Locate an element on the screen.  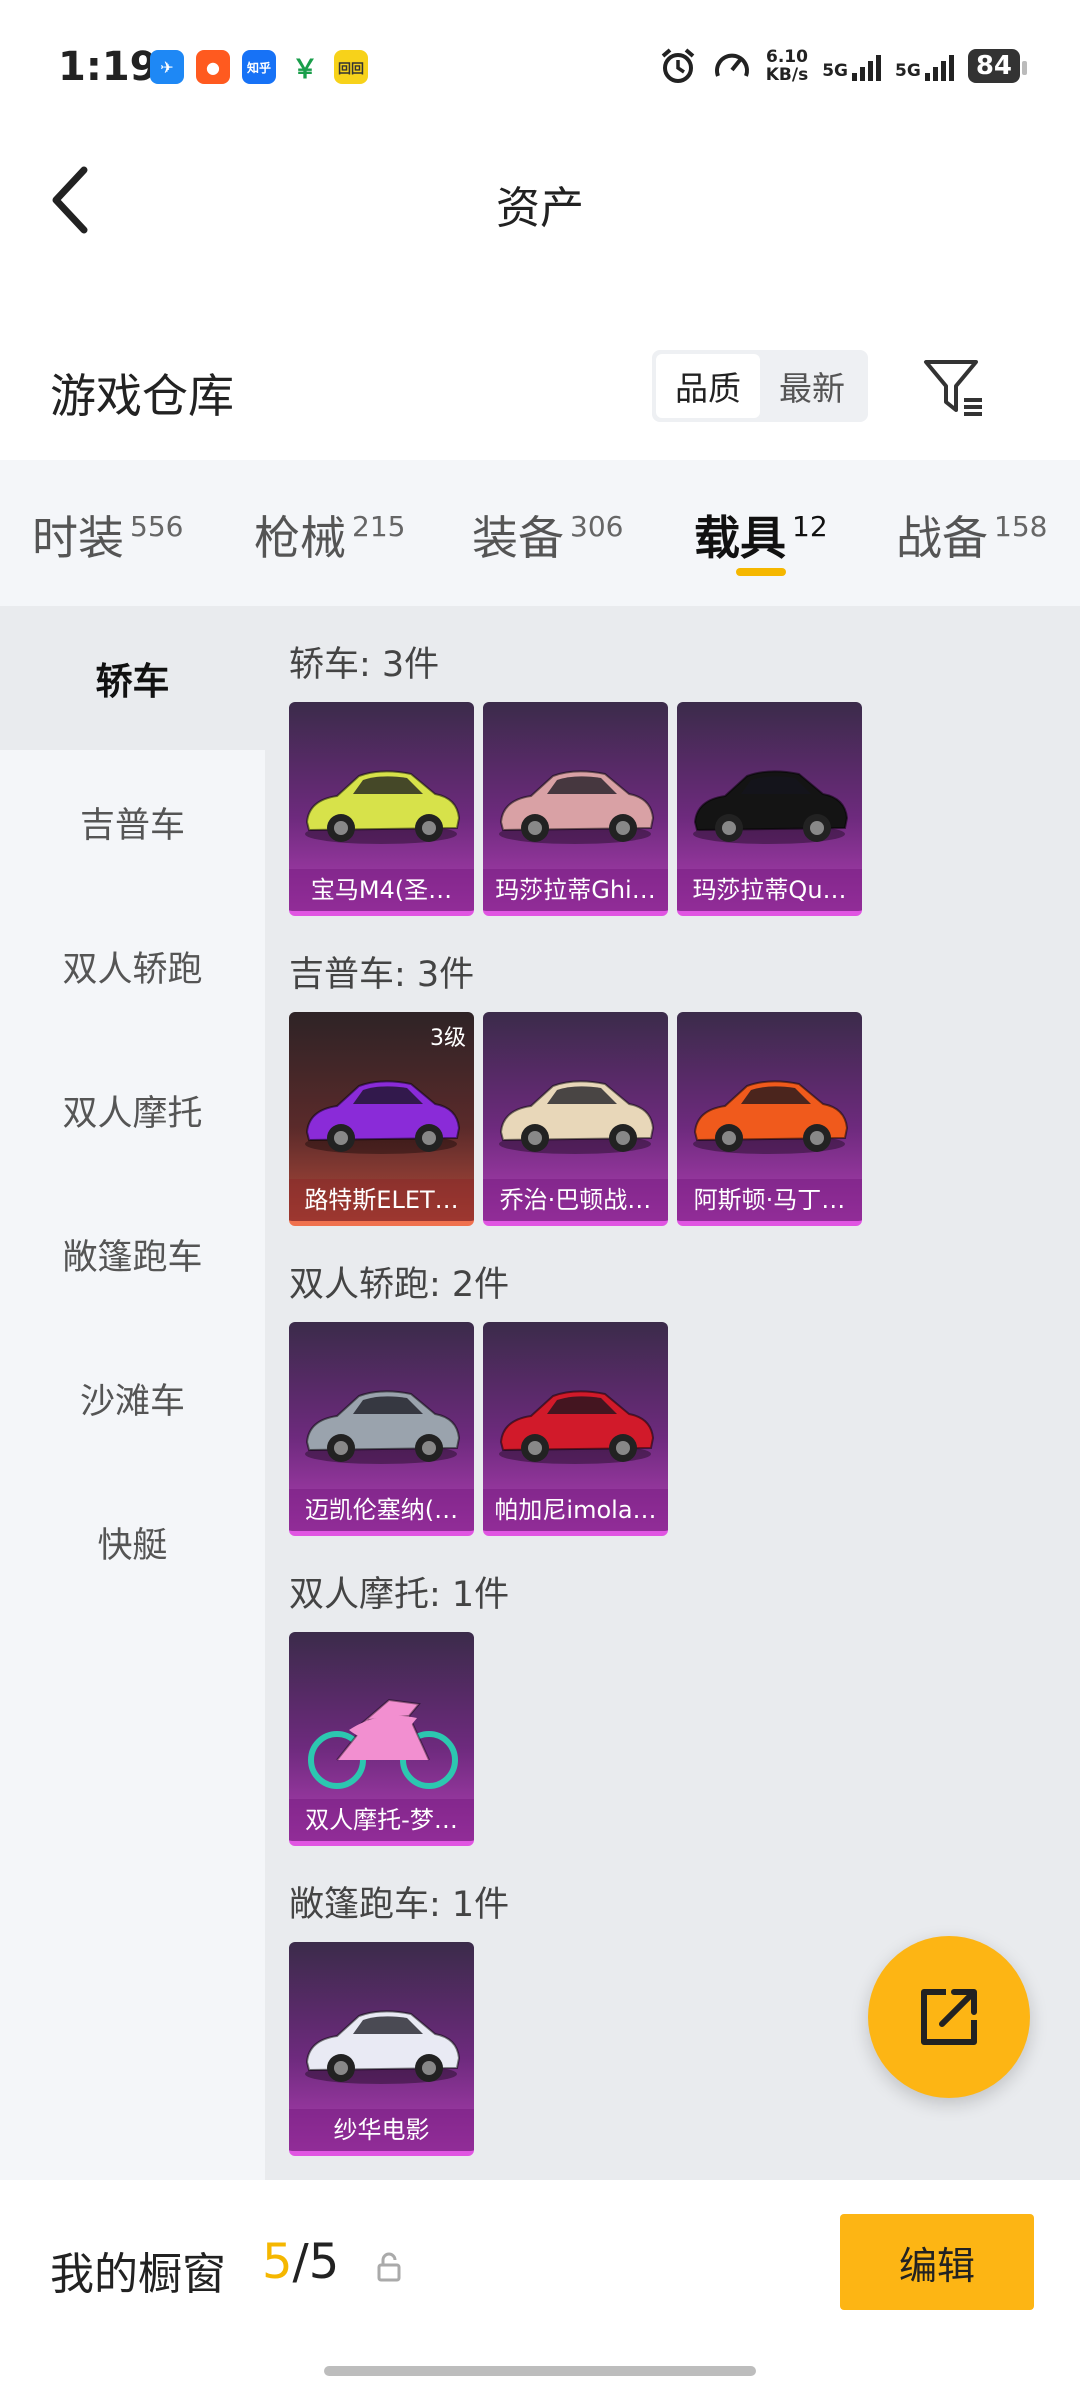
sort-toggle: 品质 最新 is located at coordinates (760, 386).